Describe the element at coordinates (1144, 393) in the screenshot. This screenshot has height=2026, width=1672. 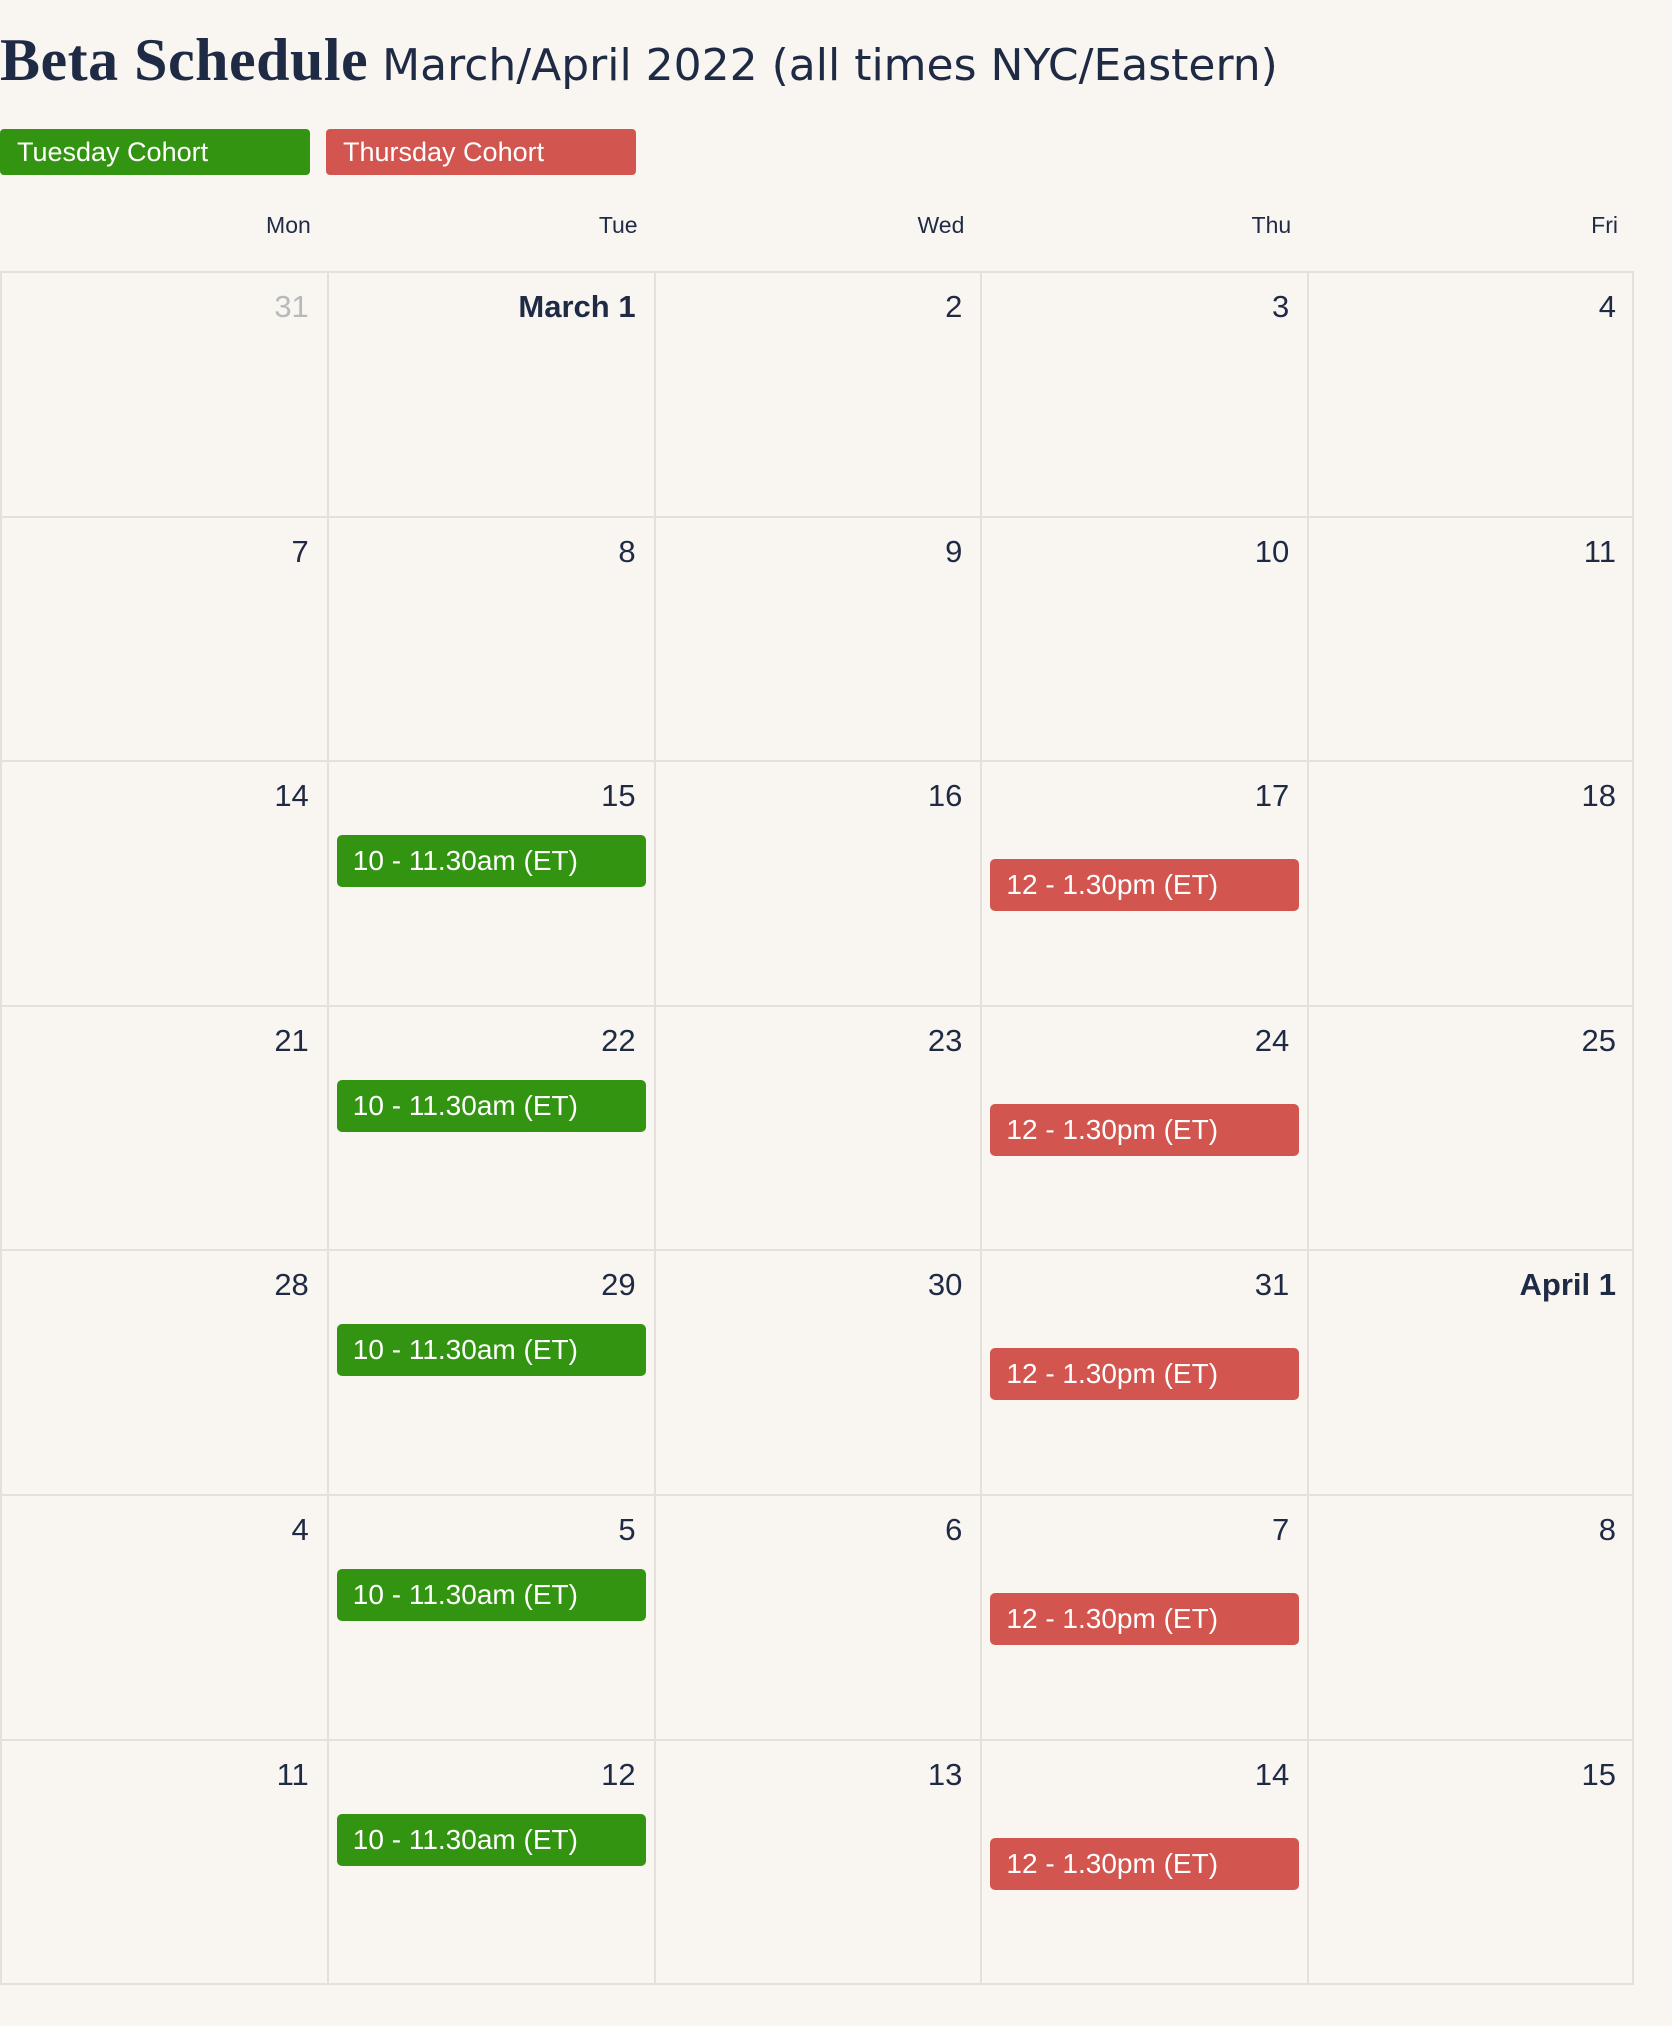
I see `day-cell: 3` at that location.